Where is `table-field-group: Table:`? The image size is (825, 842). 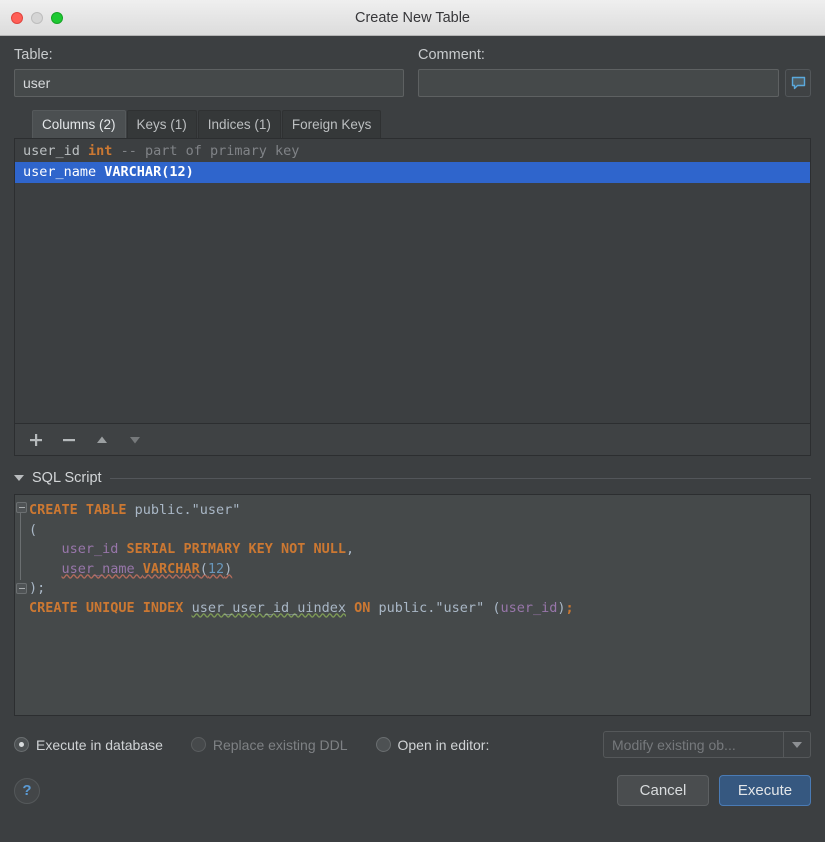 table-field-group: Table: is located at coordinates (209, 72).